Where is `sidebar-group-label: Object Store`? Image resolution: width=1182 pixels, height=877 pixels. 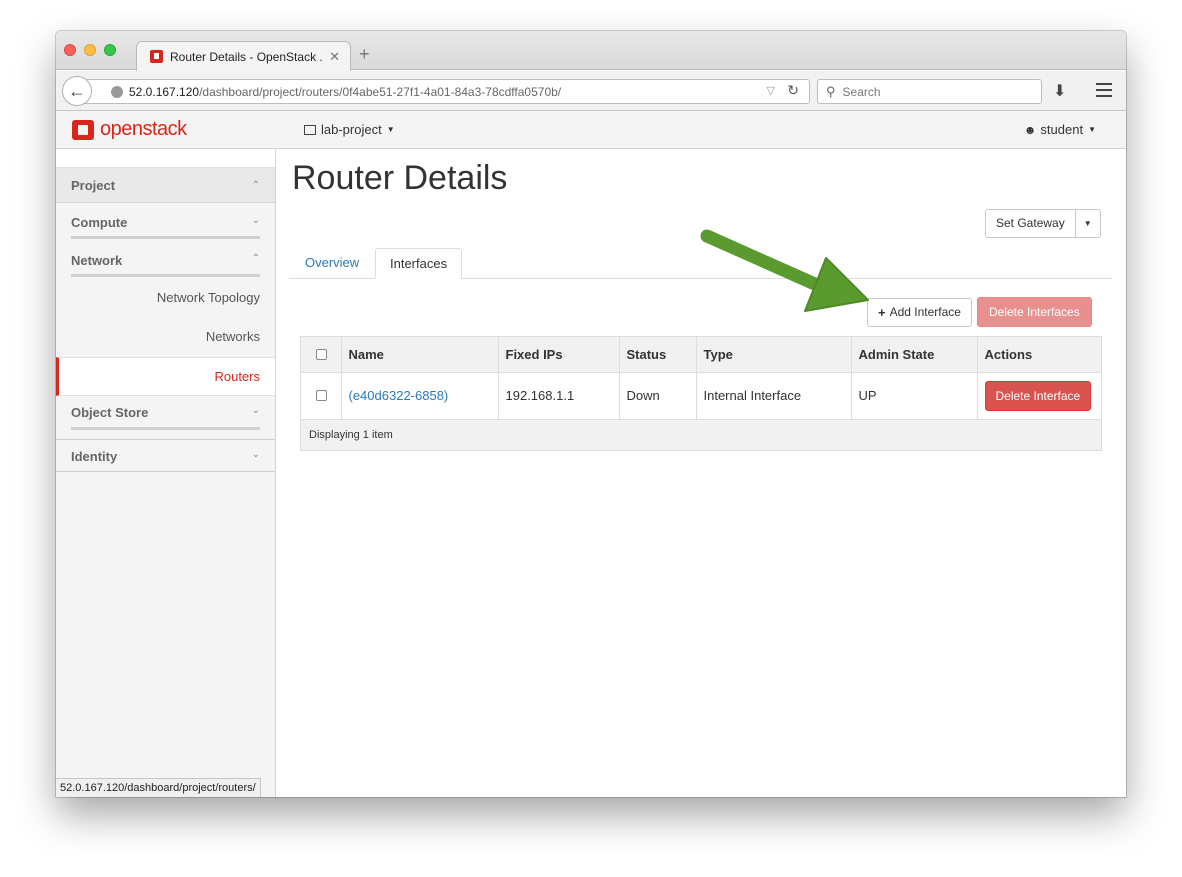 sidebar-group-label: Object Store is located at coordinates (110, 412).